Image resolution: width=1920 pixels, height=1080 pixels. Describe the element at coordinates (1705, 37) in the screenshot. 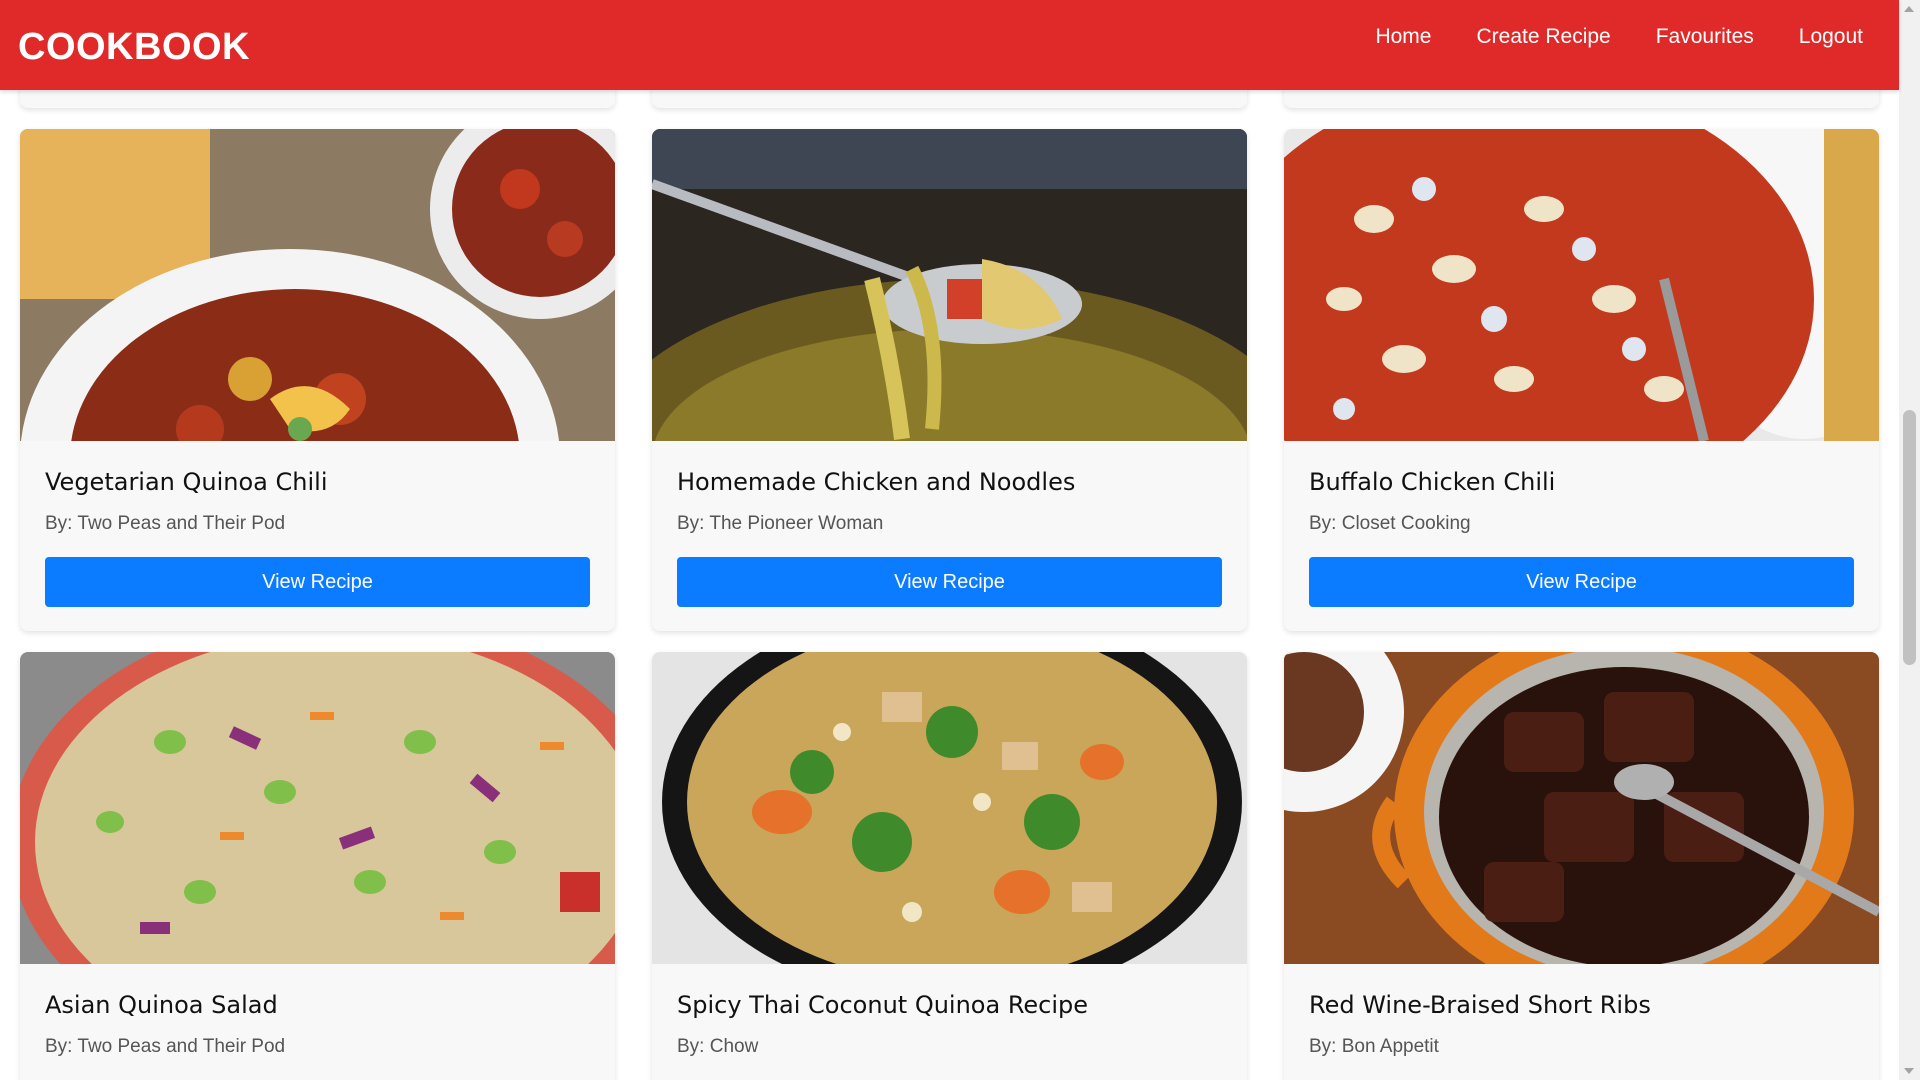

I see `nav-favourites: Favourites` at that location.